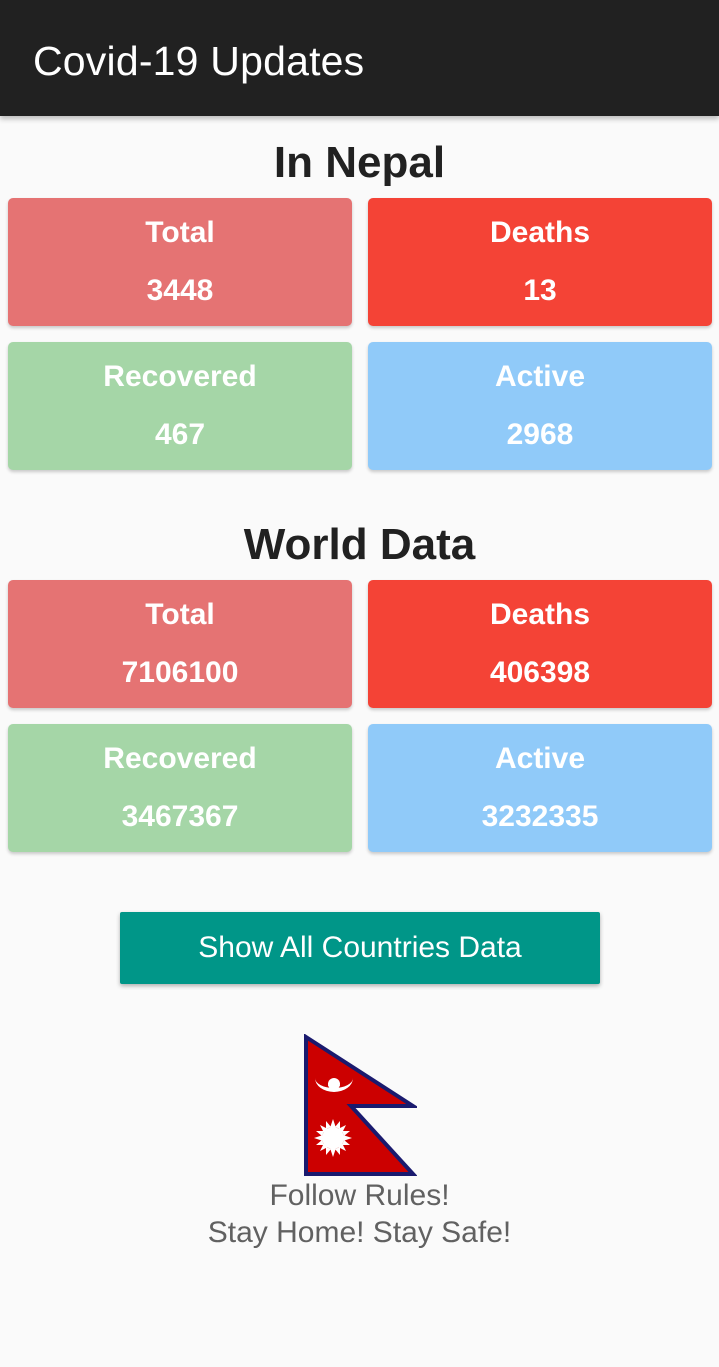  What do you see at coordinates (199, 61) in the screenshot?
I see `app-title: Covid-19 Updates` at bounding box center [199, 61].